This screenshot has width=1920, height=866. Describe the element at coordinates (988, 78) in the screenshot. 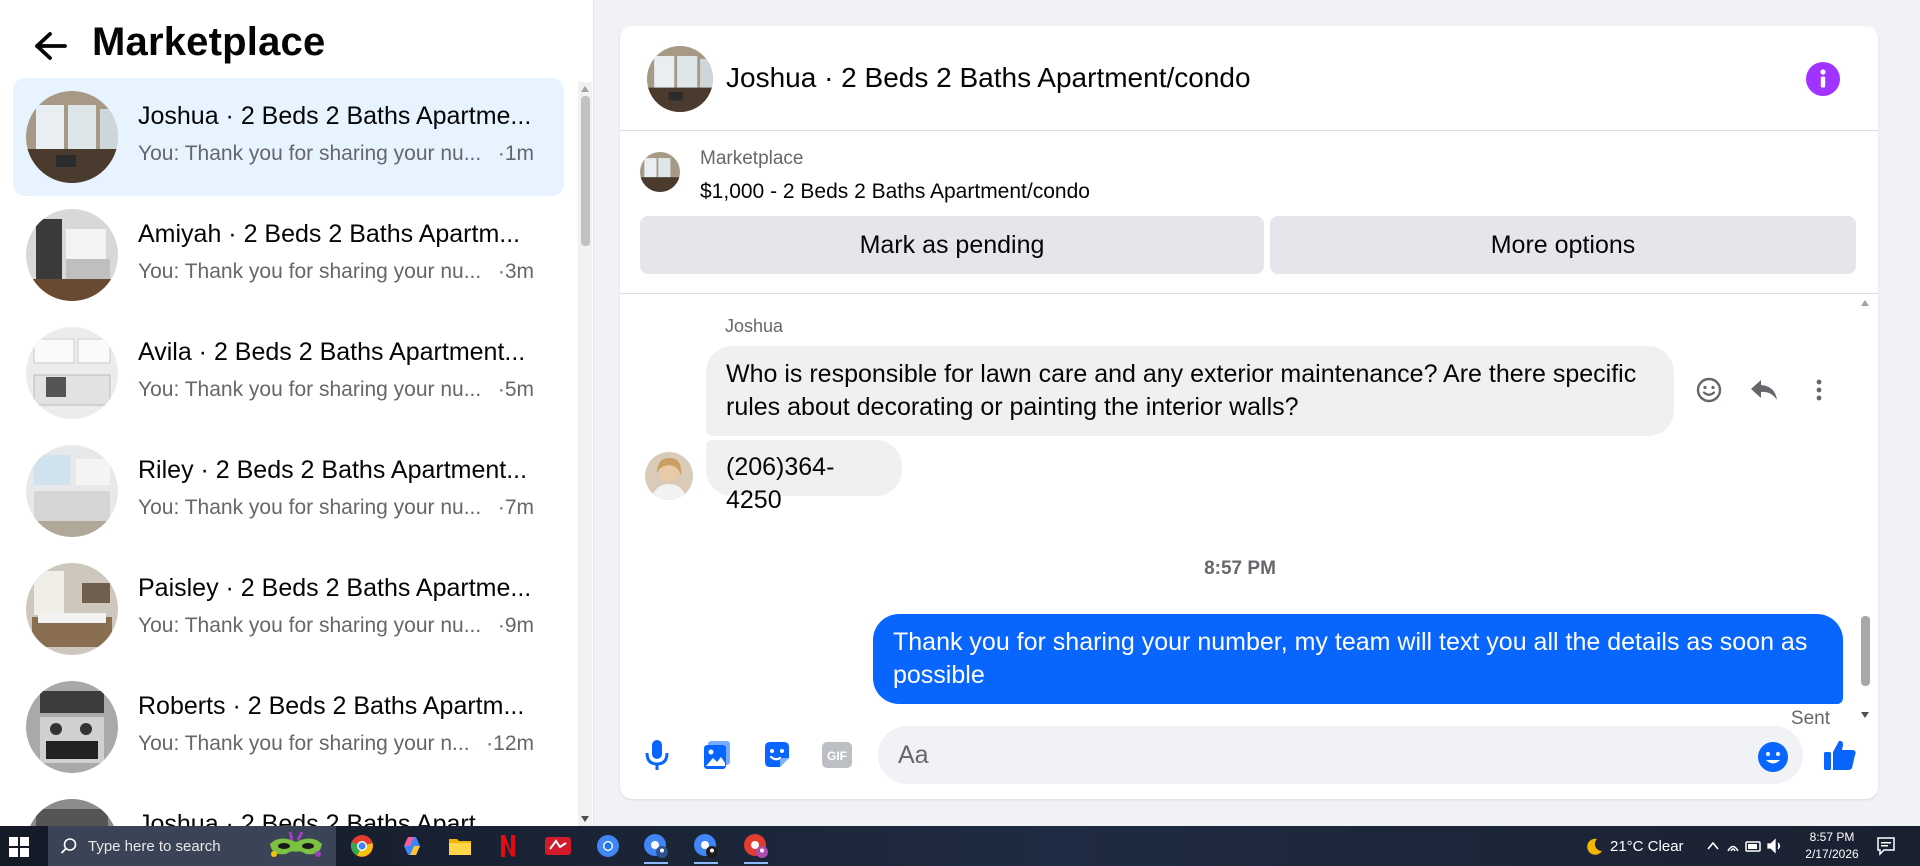

I see `chat-title: Joshua · 2 Beds 2 Baths Apartment/condo` at that location.